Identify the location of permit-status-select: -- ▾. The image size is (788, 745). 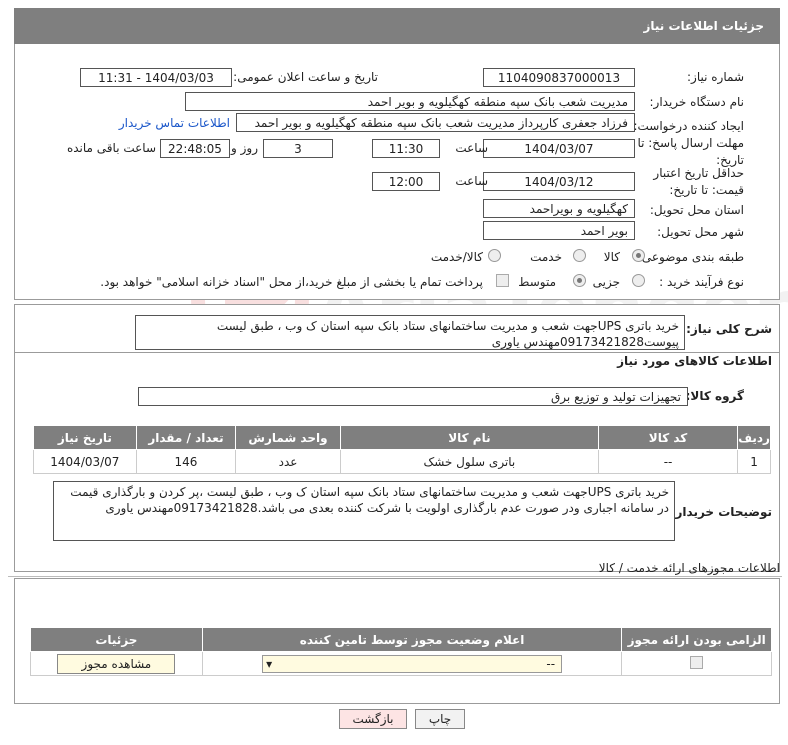
(412, 663).